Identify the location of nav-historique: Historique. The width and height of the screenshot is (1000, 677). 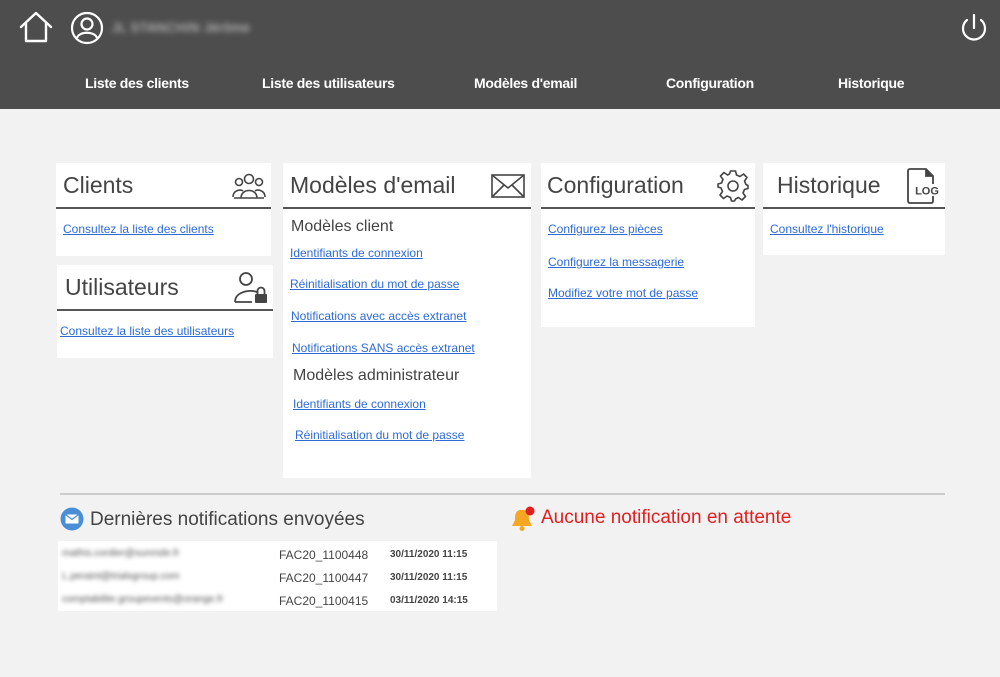
(871, 83).